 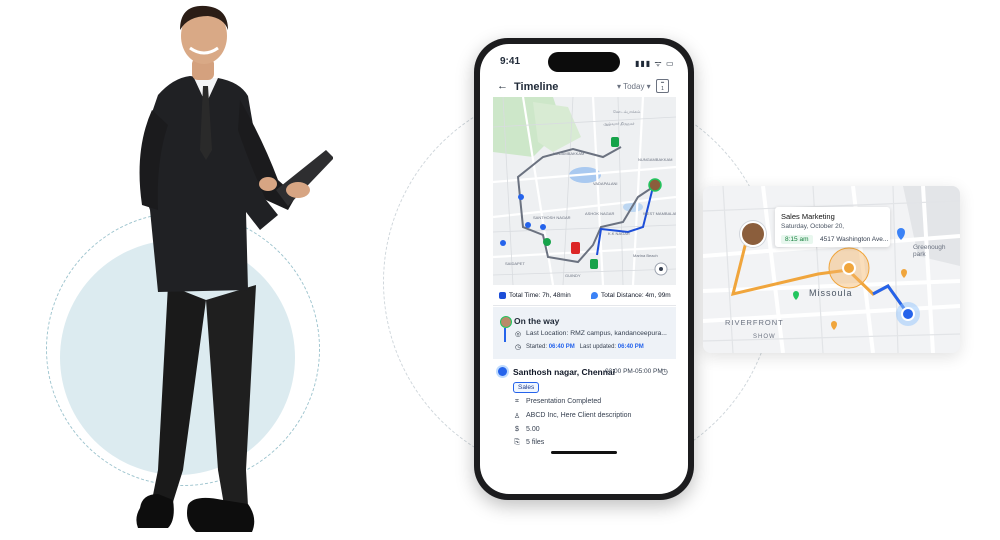 I want to click on date-select: ▾ Today ▾, so click(x=634, y=86).